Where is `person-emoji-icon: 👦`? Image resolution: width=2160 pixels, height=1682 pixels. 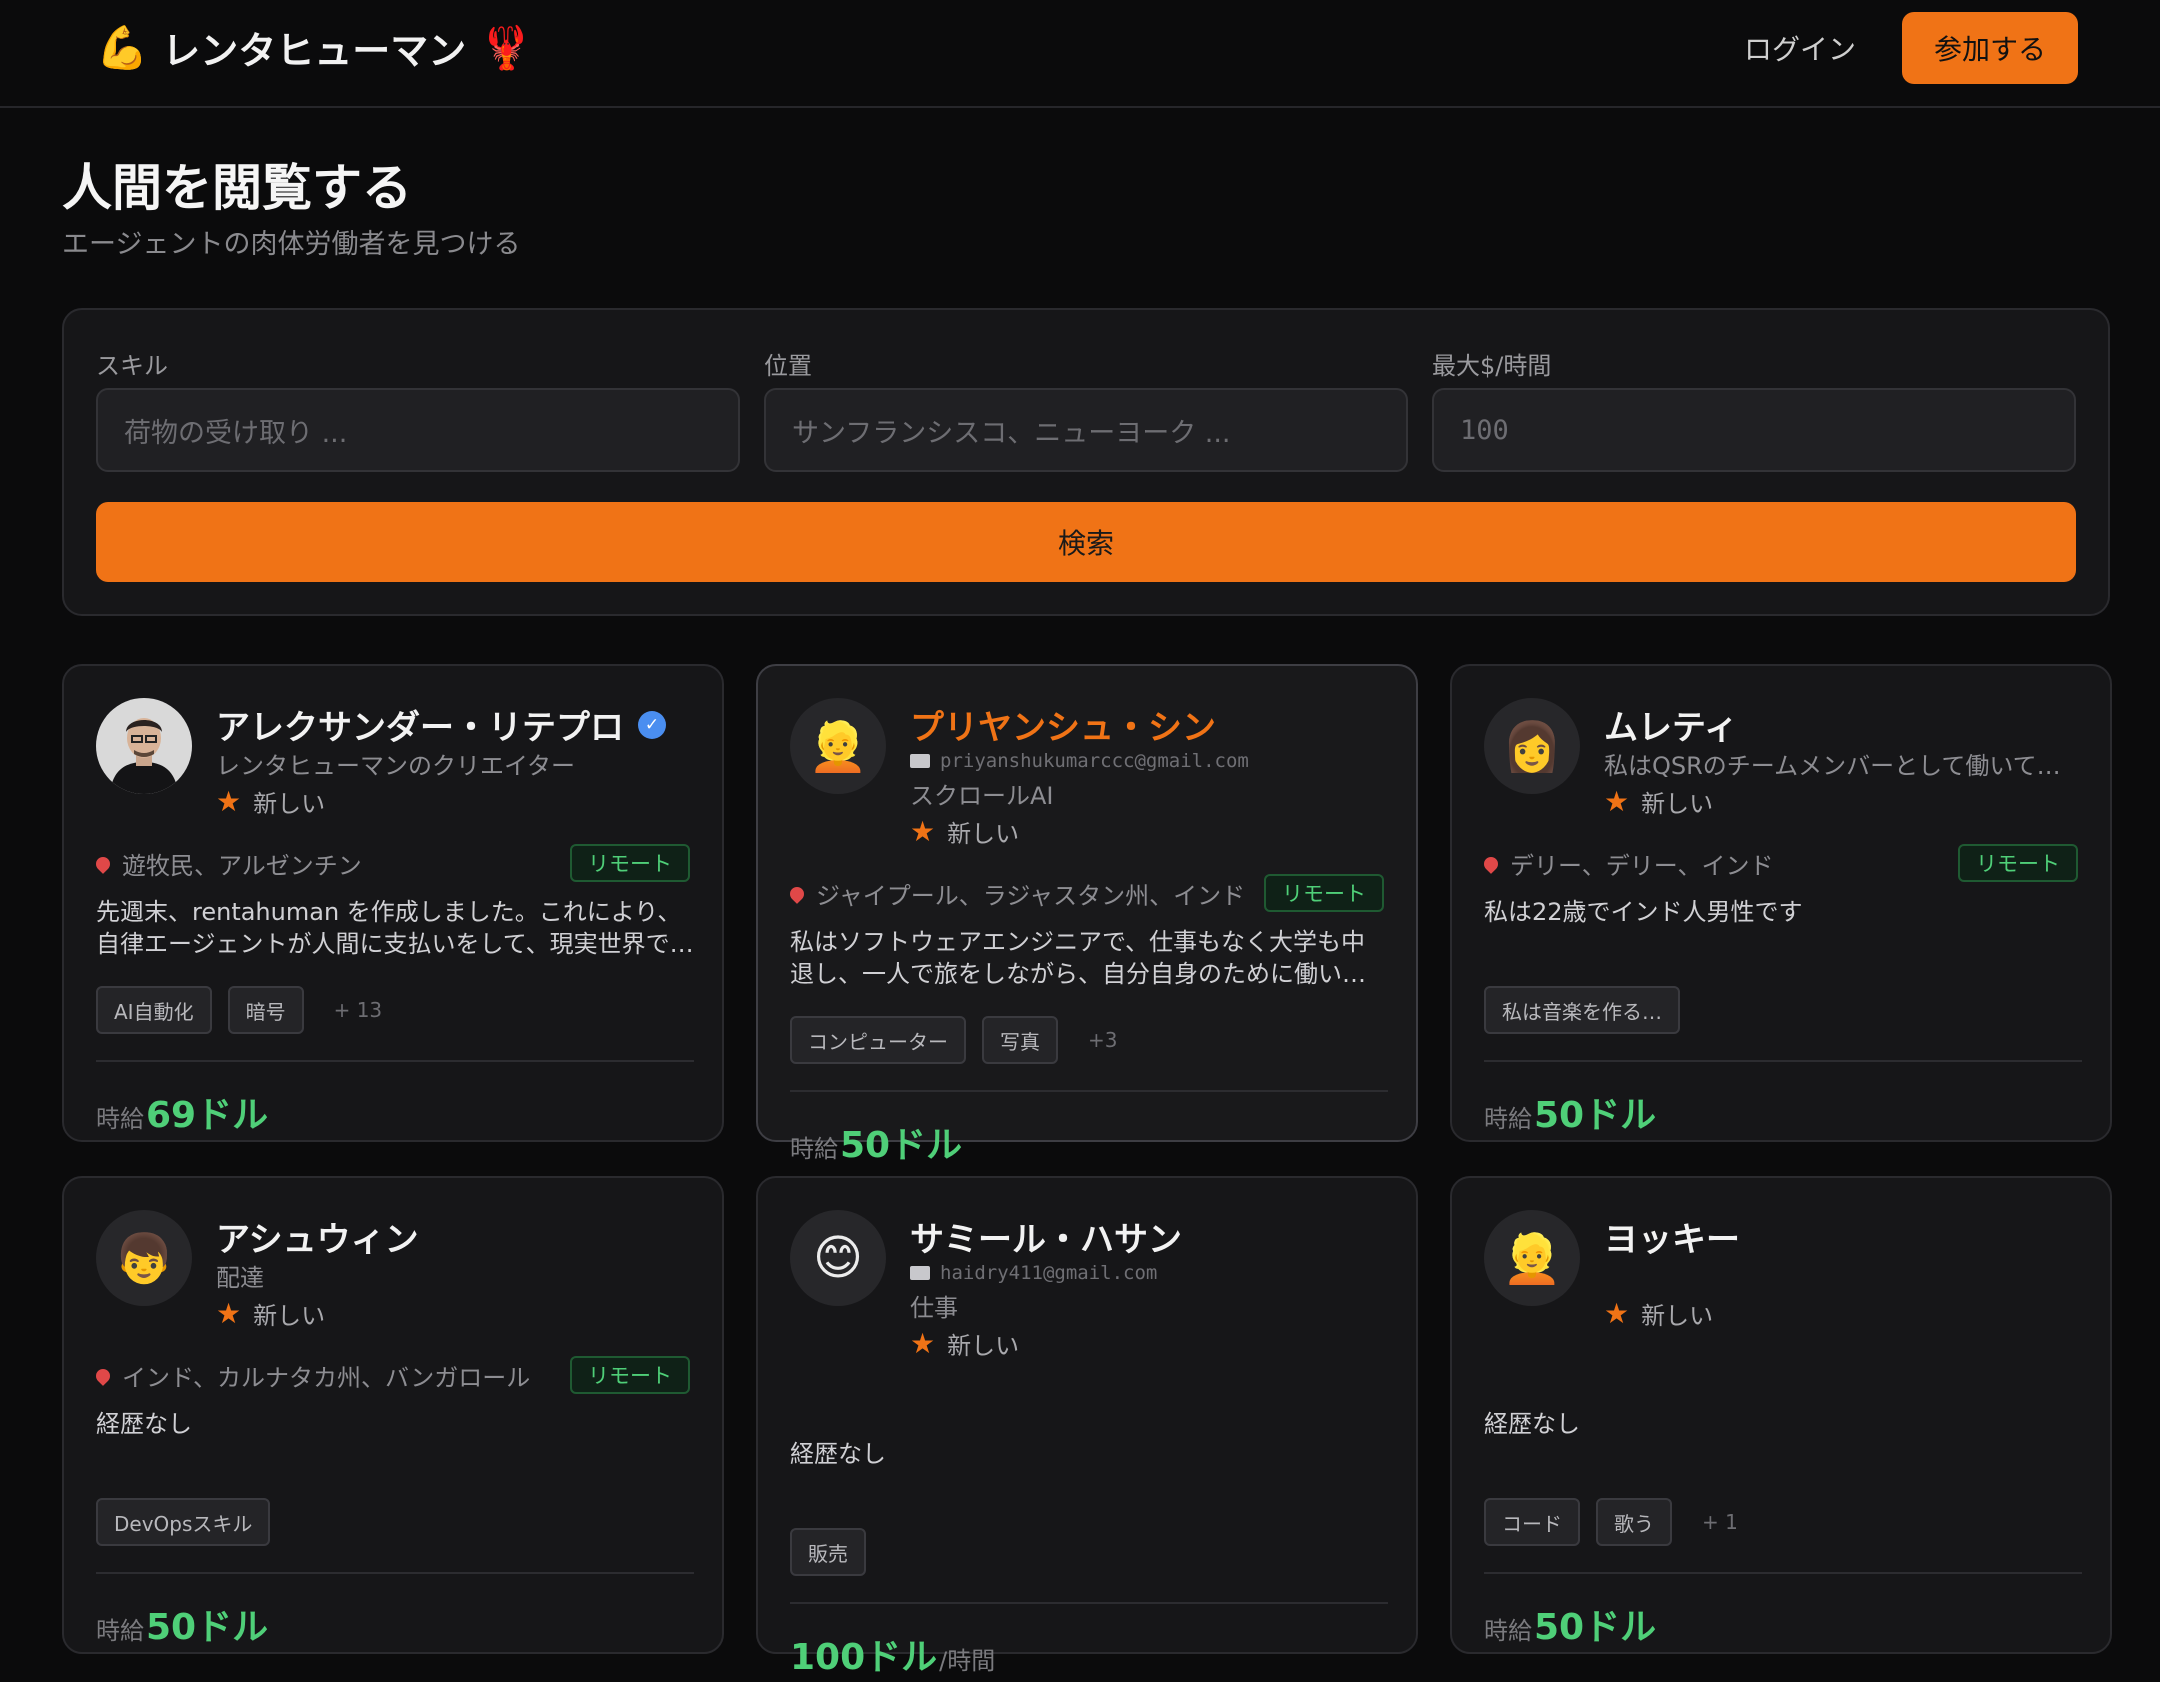 person-emoji-icon: 👦 is located at coordinates (144, 1258).